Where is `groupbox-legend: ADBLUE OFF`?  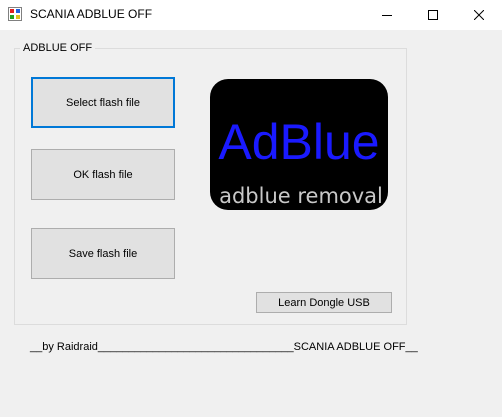 groupbox-legend: ADBLUE OFF is located at coordinates (58, 48).